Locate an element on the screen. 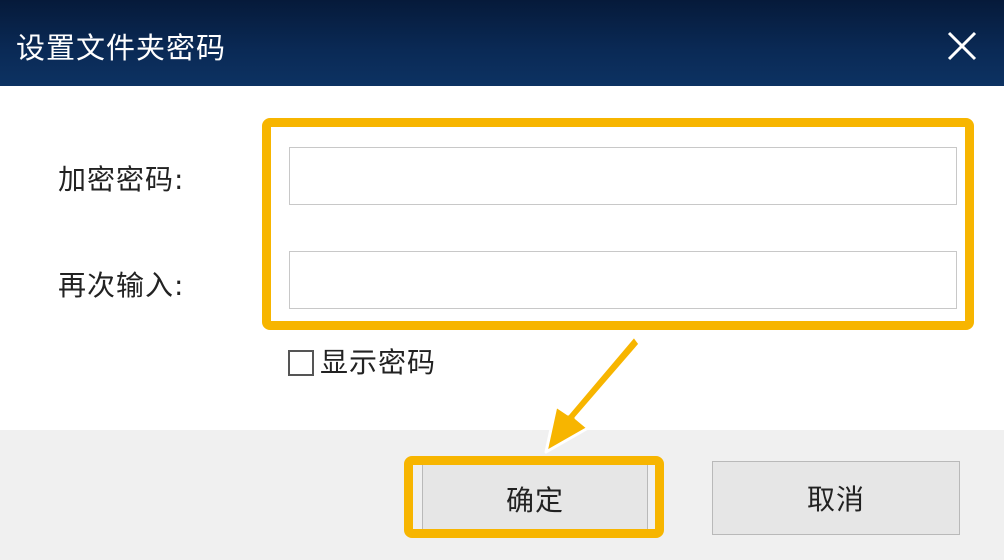  password-label: 加密密码: is located at coordinates (121, 179).